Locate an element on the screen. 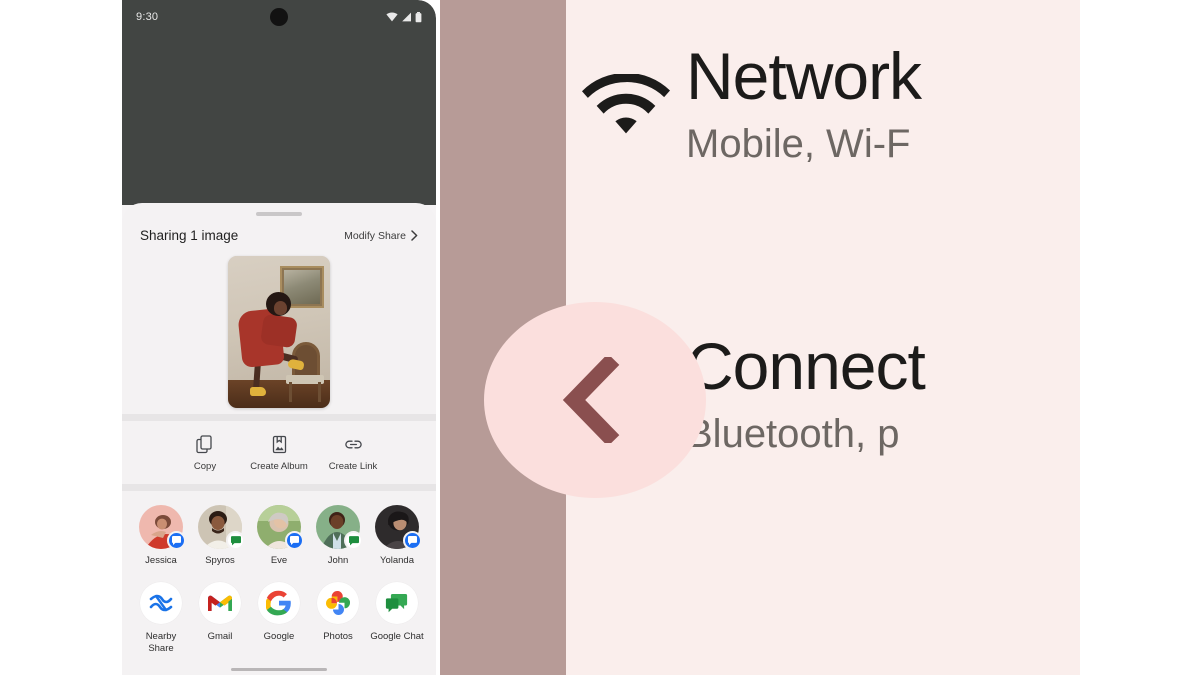 Image resolution: width=1200 pixels, height=675 pixels. app-google: Google is located at coordinates (279, 618).